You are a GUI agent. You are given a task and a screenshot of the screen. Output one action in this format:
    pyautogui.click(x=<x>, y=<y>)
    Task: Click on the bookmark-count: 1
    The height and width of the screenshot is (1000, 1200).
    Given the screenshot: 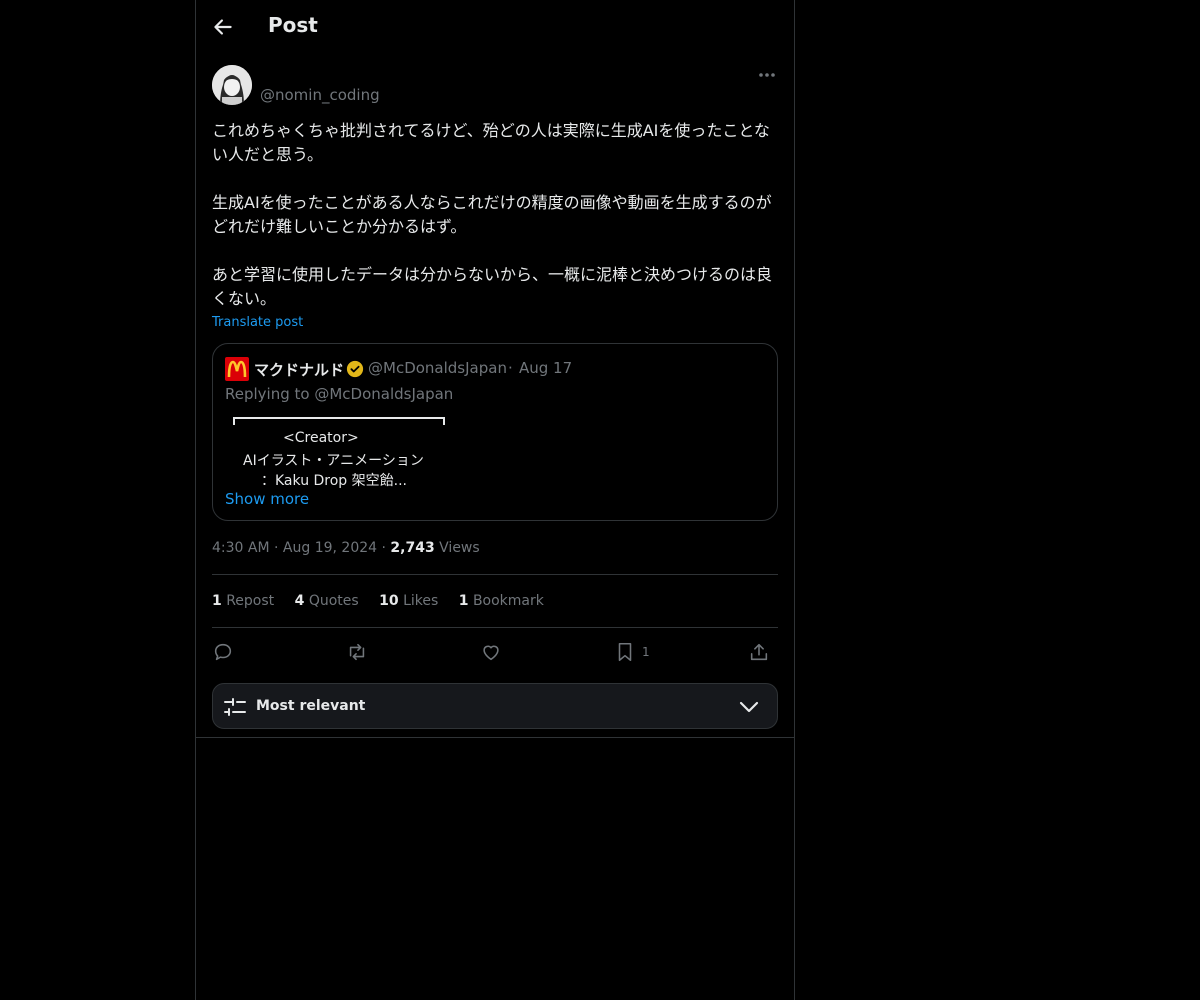 What is the action you would take?
    pyautogui.click(x=646, y=652)
    